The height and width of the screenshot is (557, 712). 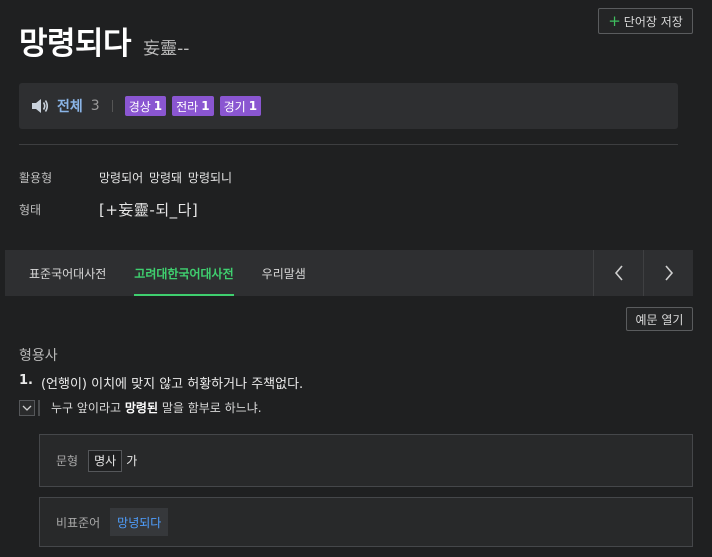 I want to click on chevron-down-icon, so click(x=27, y=408).